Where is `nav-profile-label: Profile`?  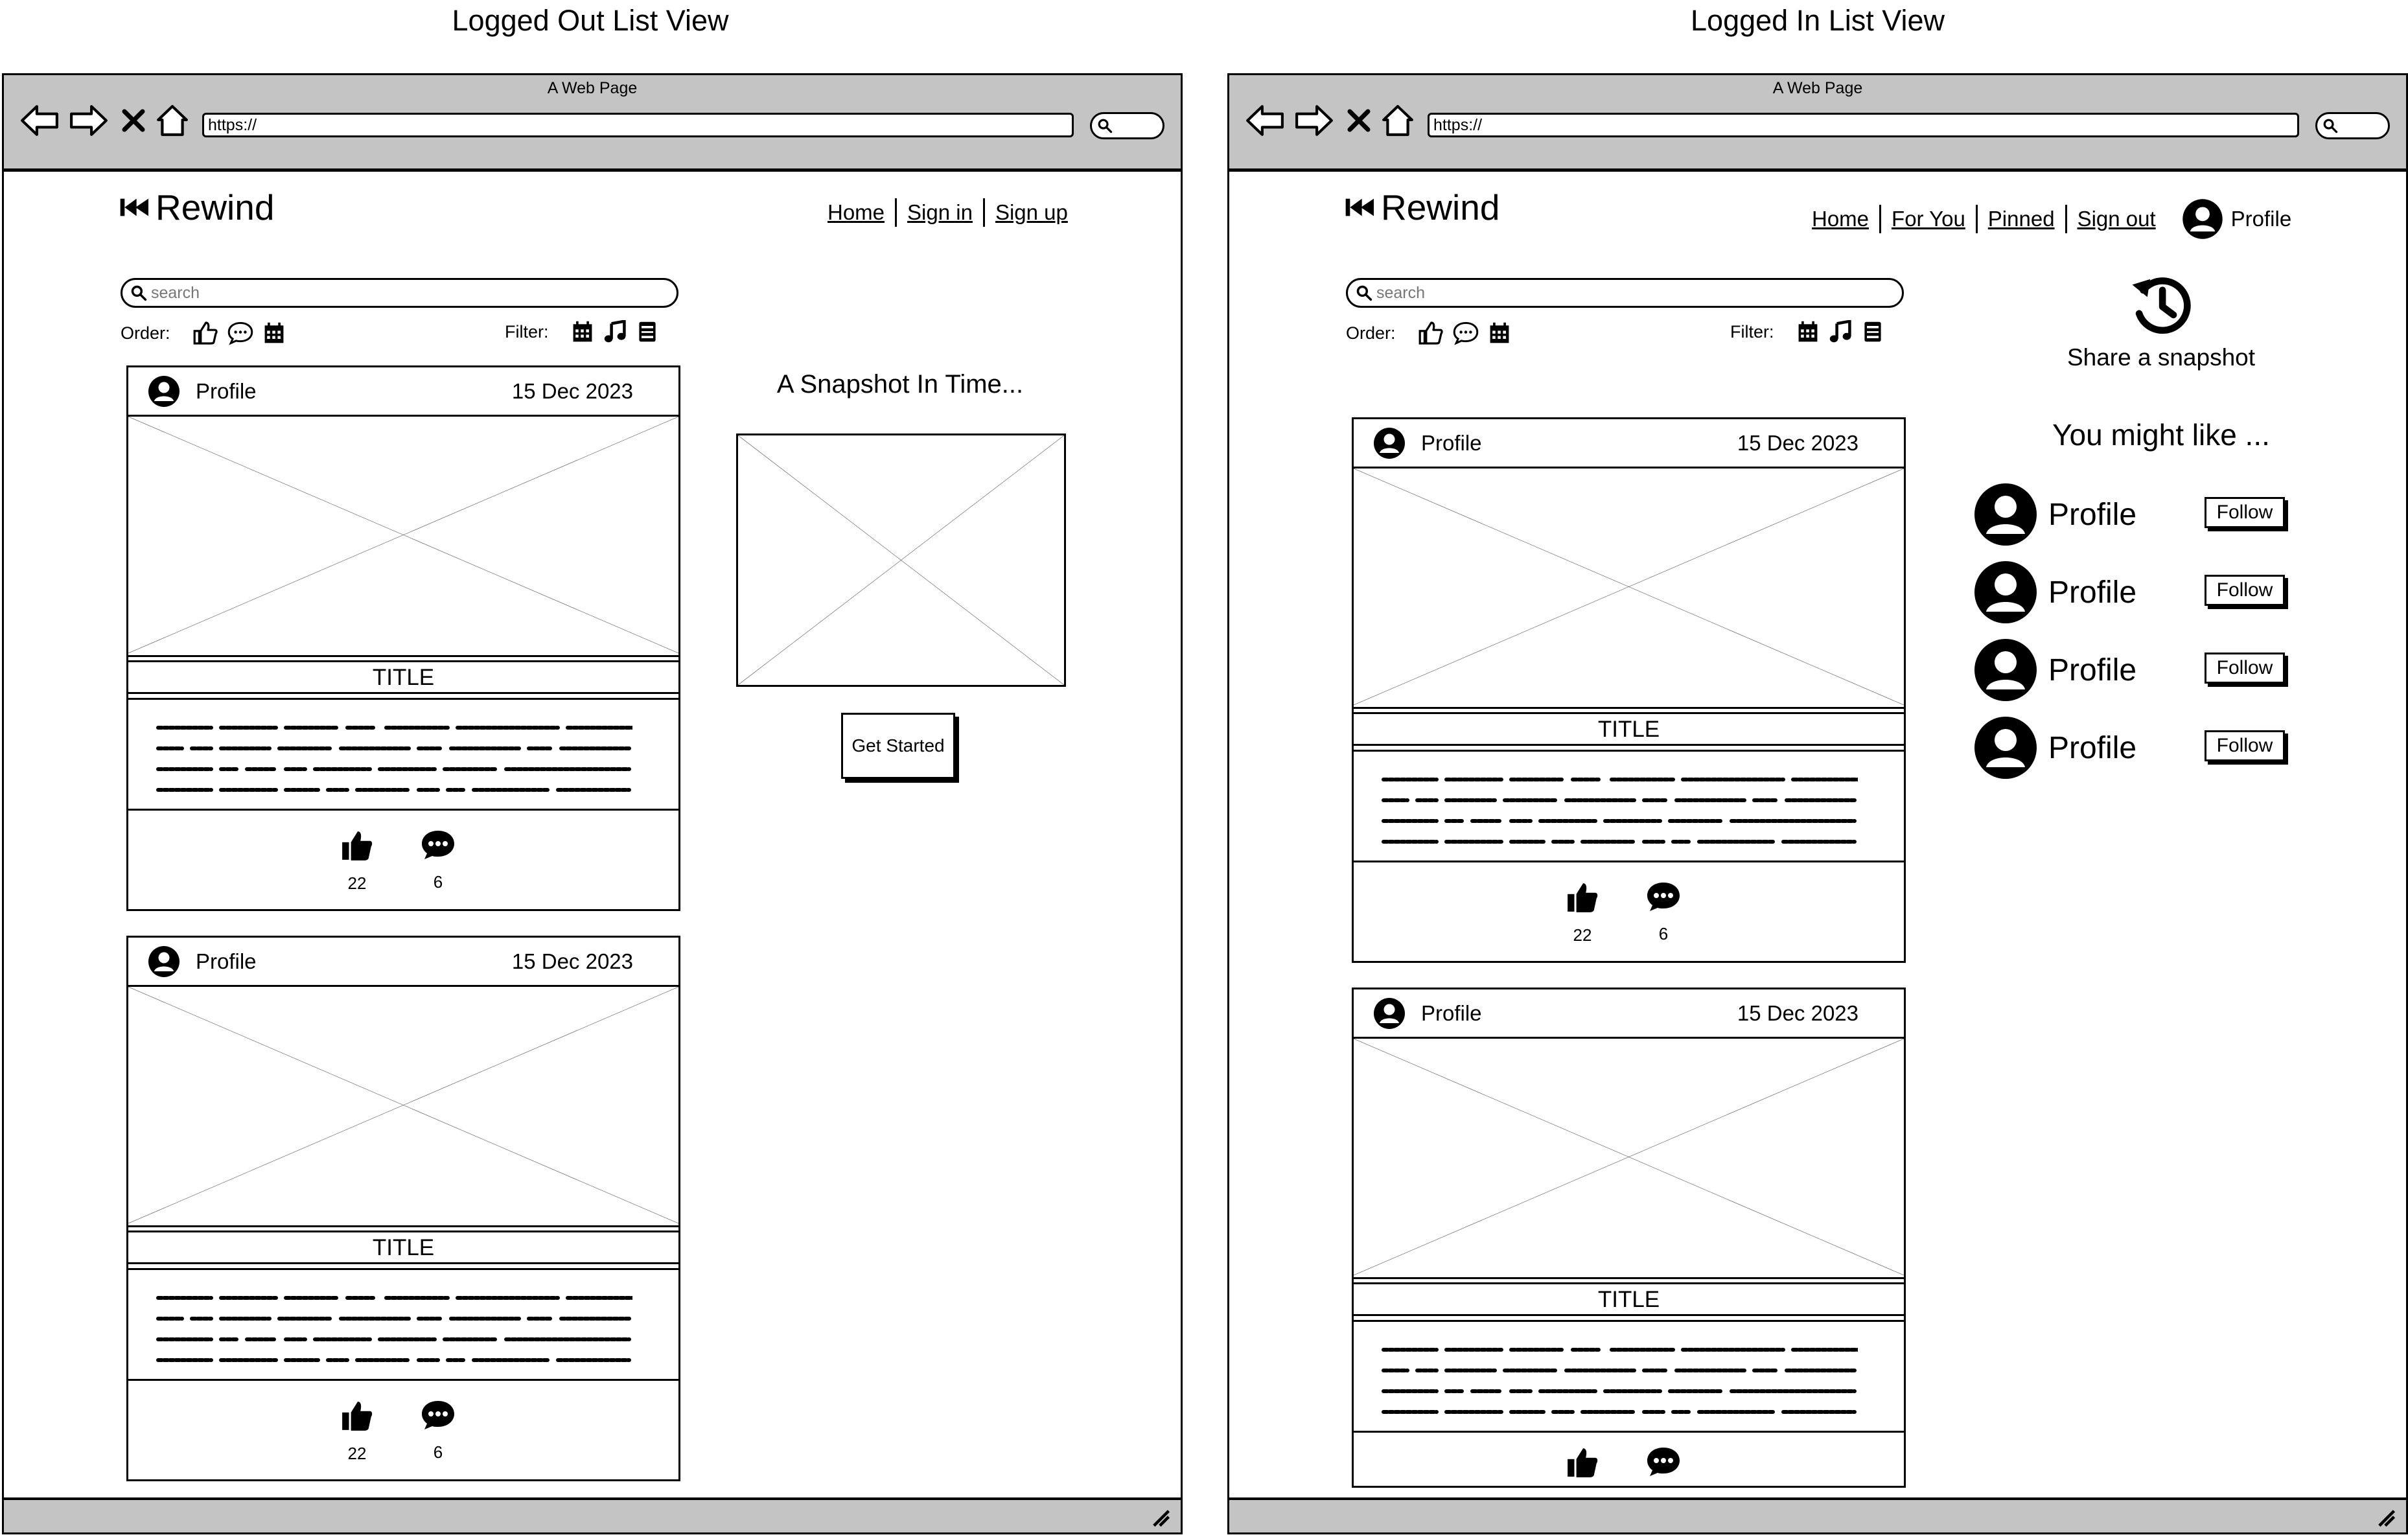 nav-profile-label: Profile is located at coordinates (2261, 219).